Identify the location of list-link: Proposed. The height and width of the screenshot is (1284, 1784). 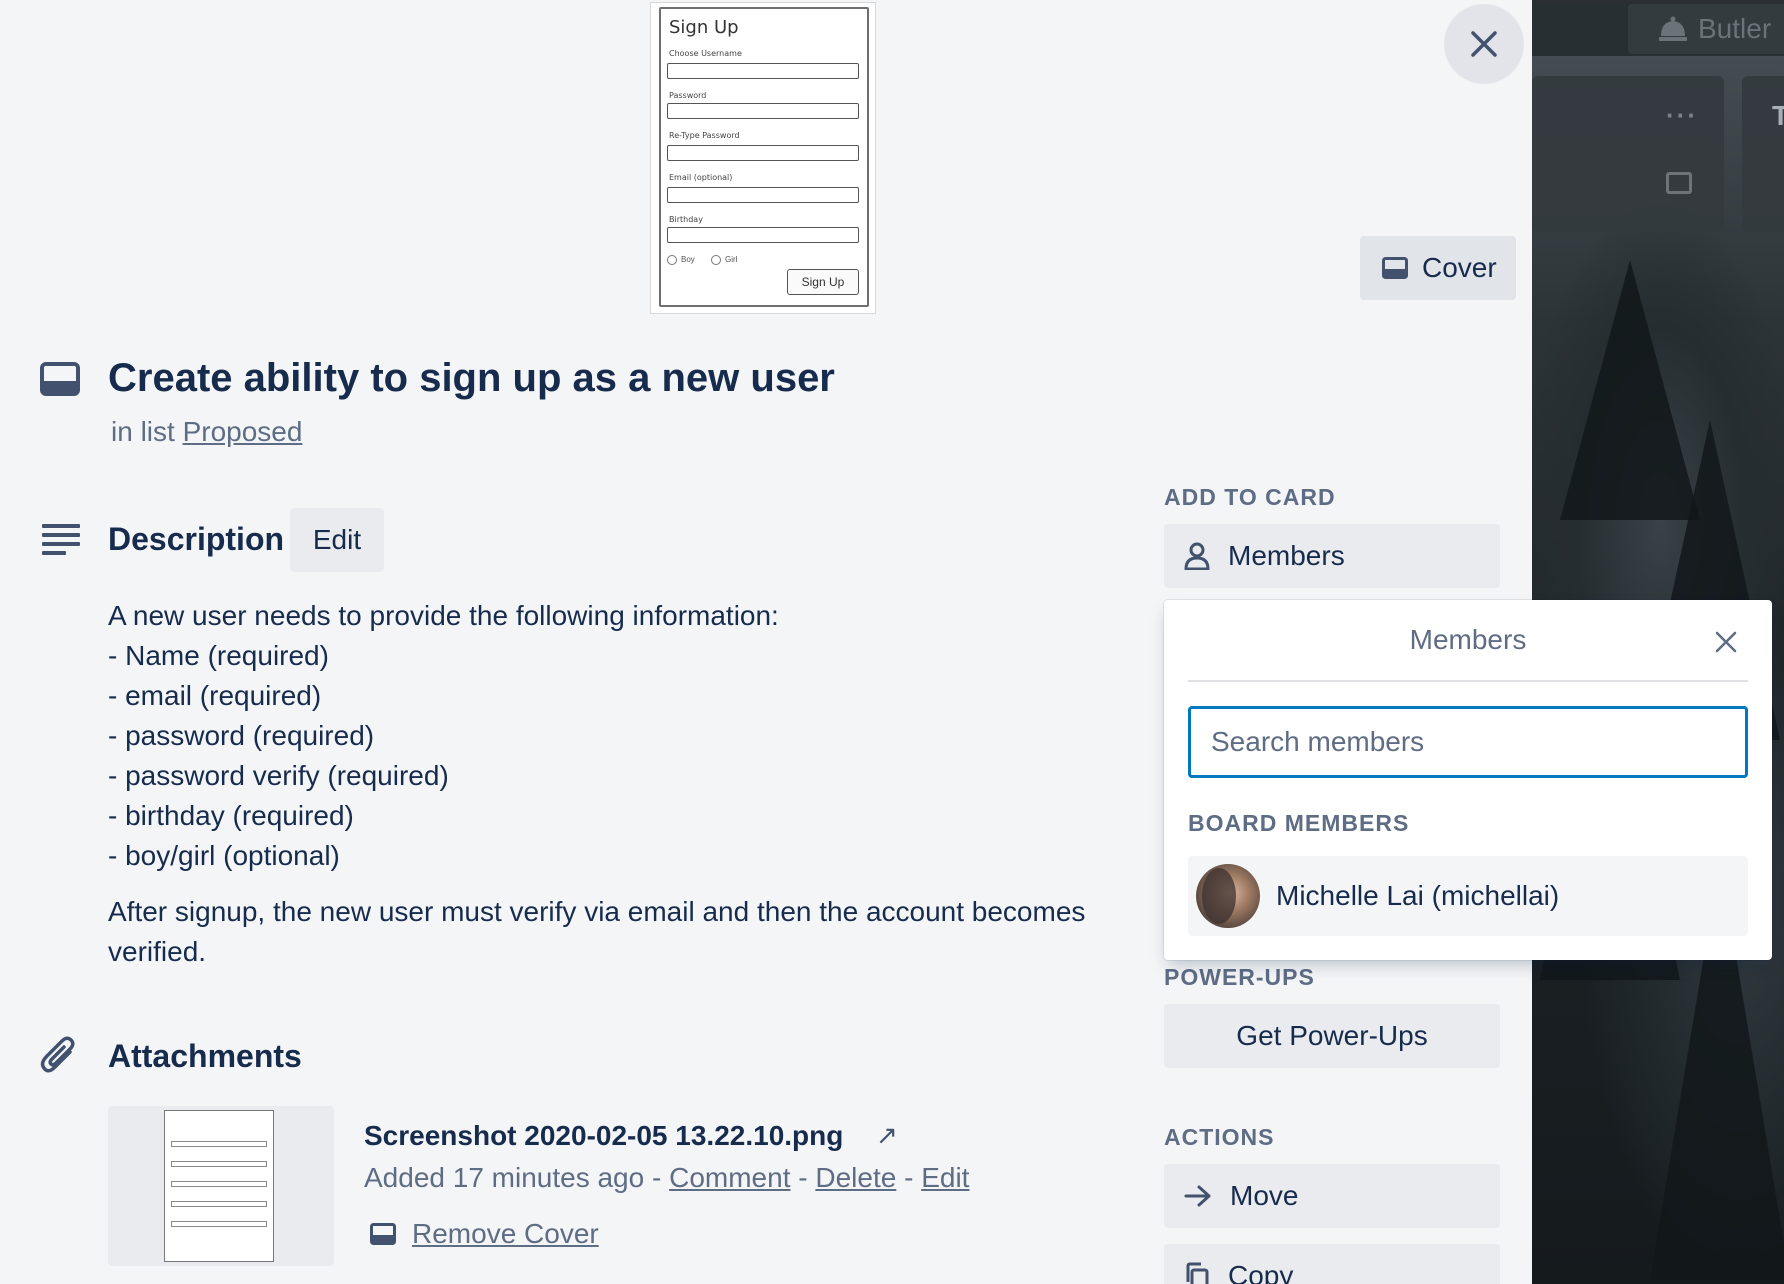
(243, 431).